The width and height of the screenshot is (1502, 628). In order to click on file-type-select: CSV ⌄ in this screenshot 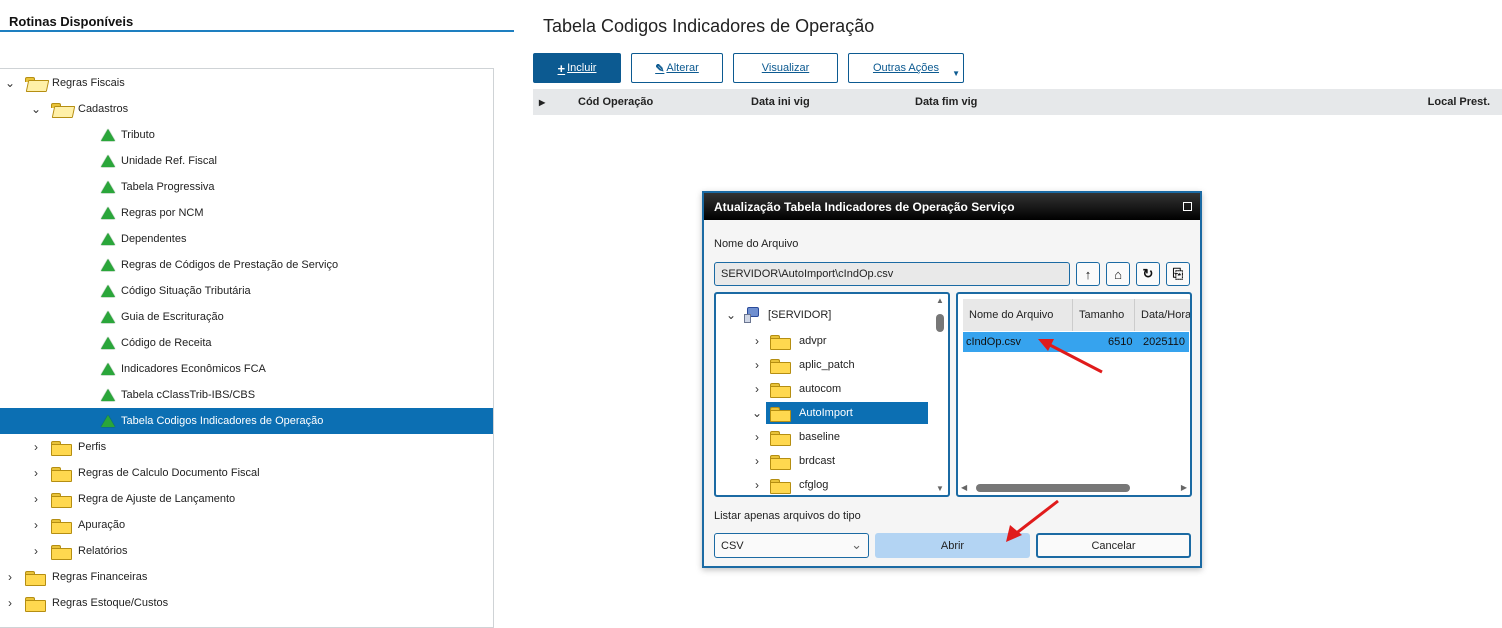, I will do `click(791, 545)`.